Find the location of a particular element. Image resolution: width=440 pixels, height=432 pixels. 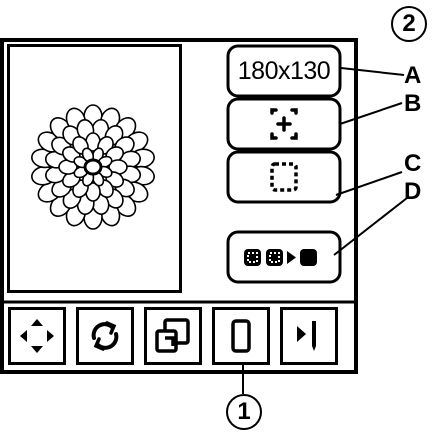

callout-letter-c: C is located at coordinates (413, 163).